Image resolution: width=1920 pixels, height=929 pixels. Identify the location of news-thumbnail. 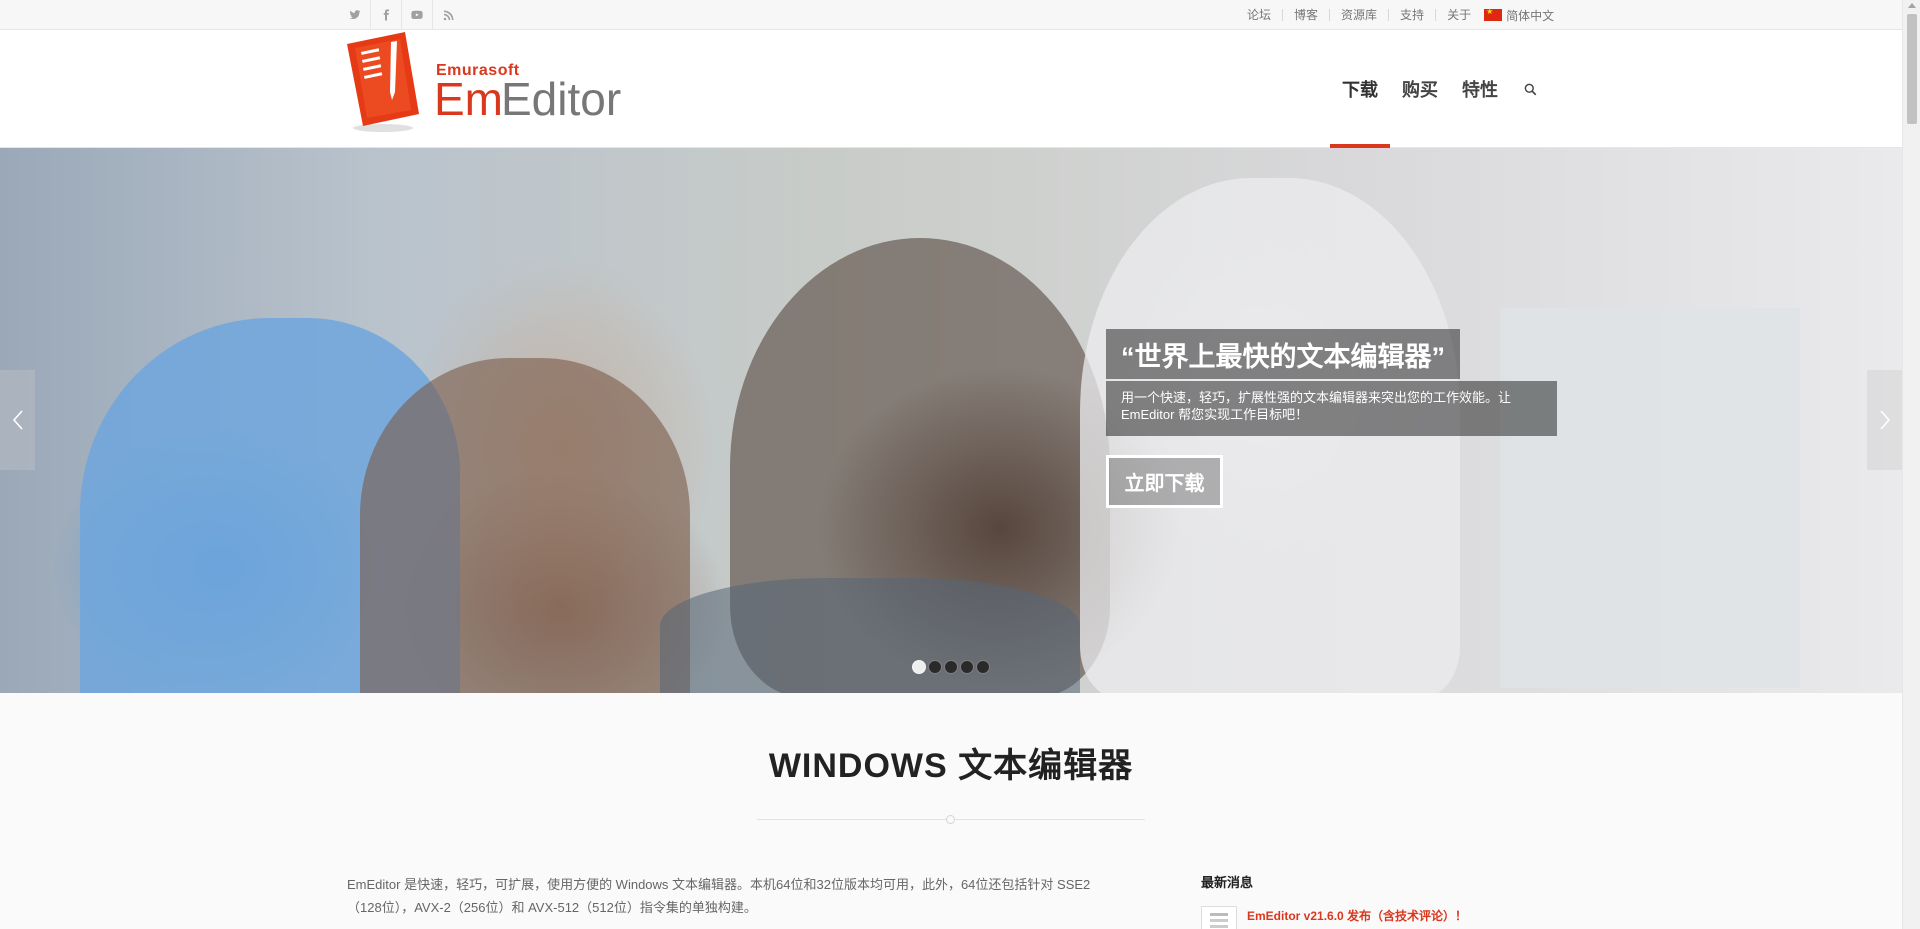
(1219, 917).